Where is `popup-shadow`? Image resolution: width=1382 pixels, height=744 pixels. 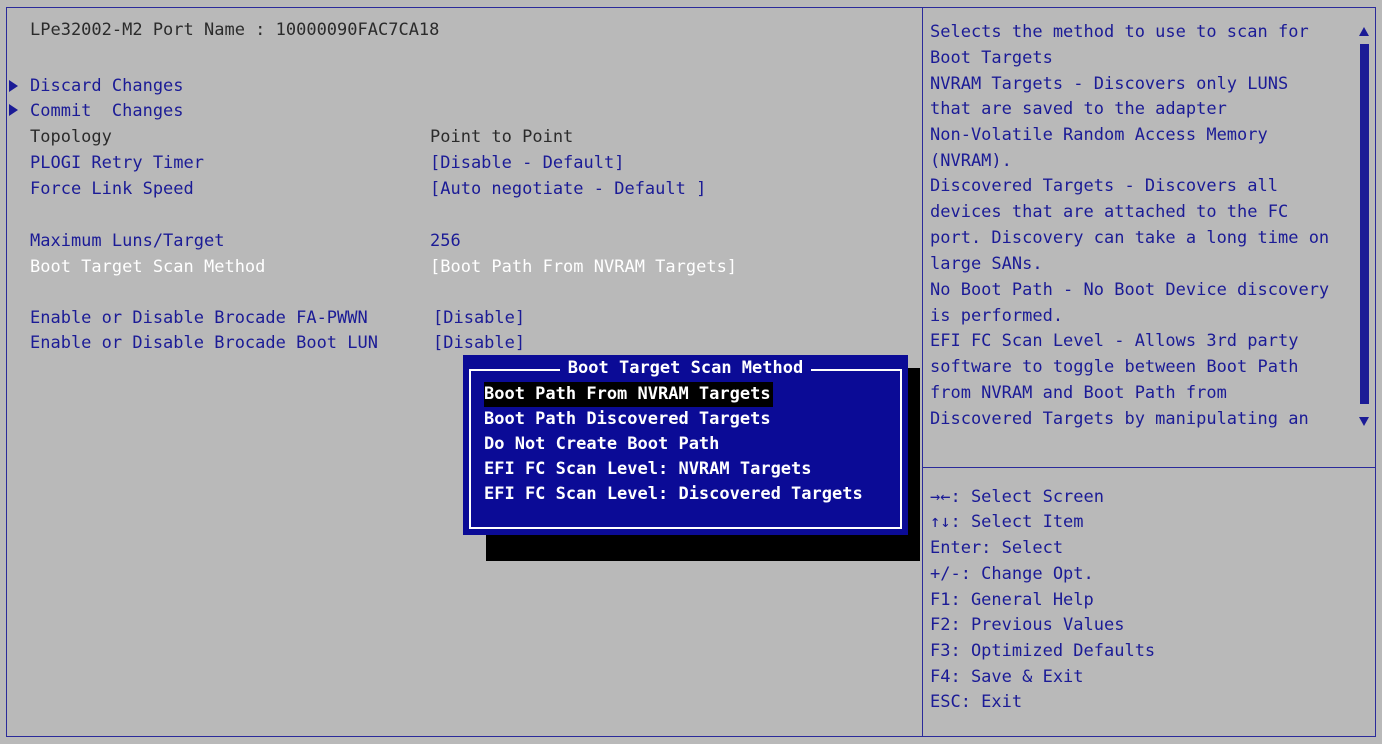 popup-shadow is located at coordinates (697, 548).